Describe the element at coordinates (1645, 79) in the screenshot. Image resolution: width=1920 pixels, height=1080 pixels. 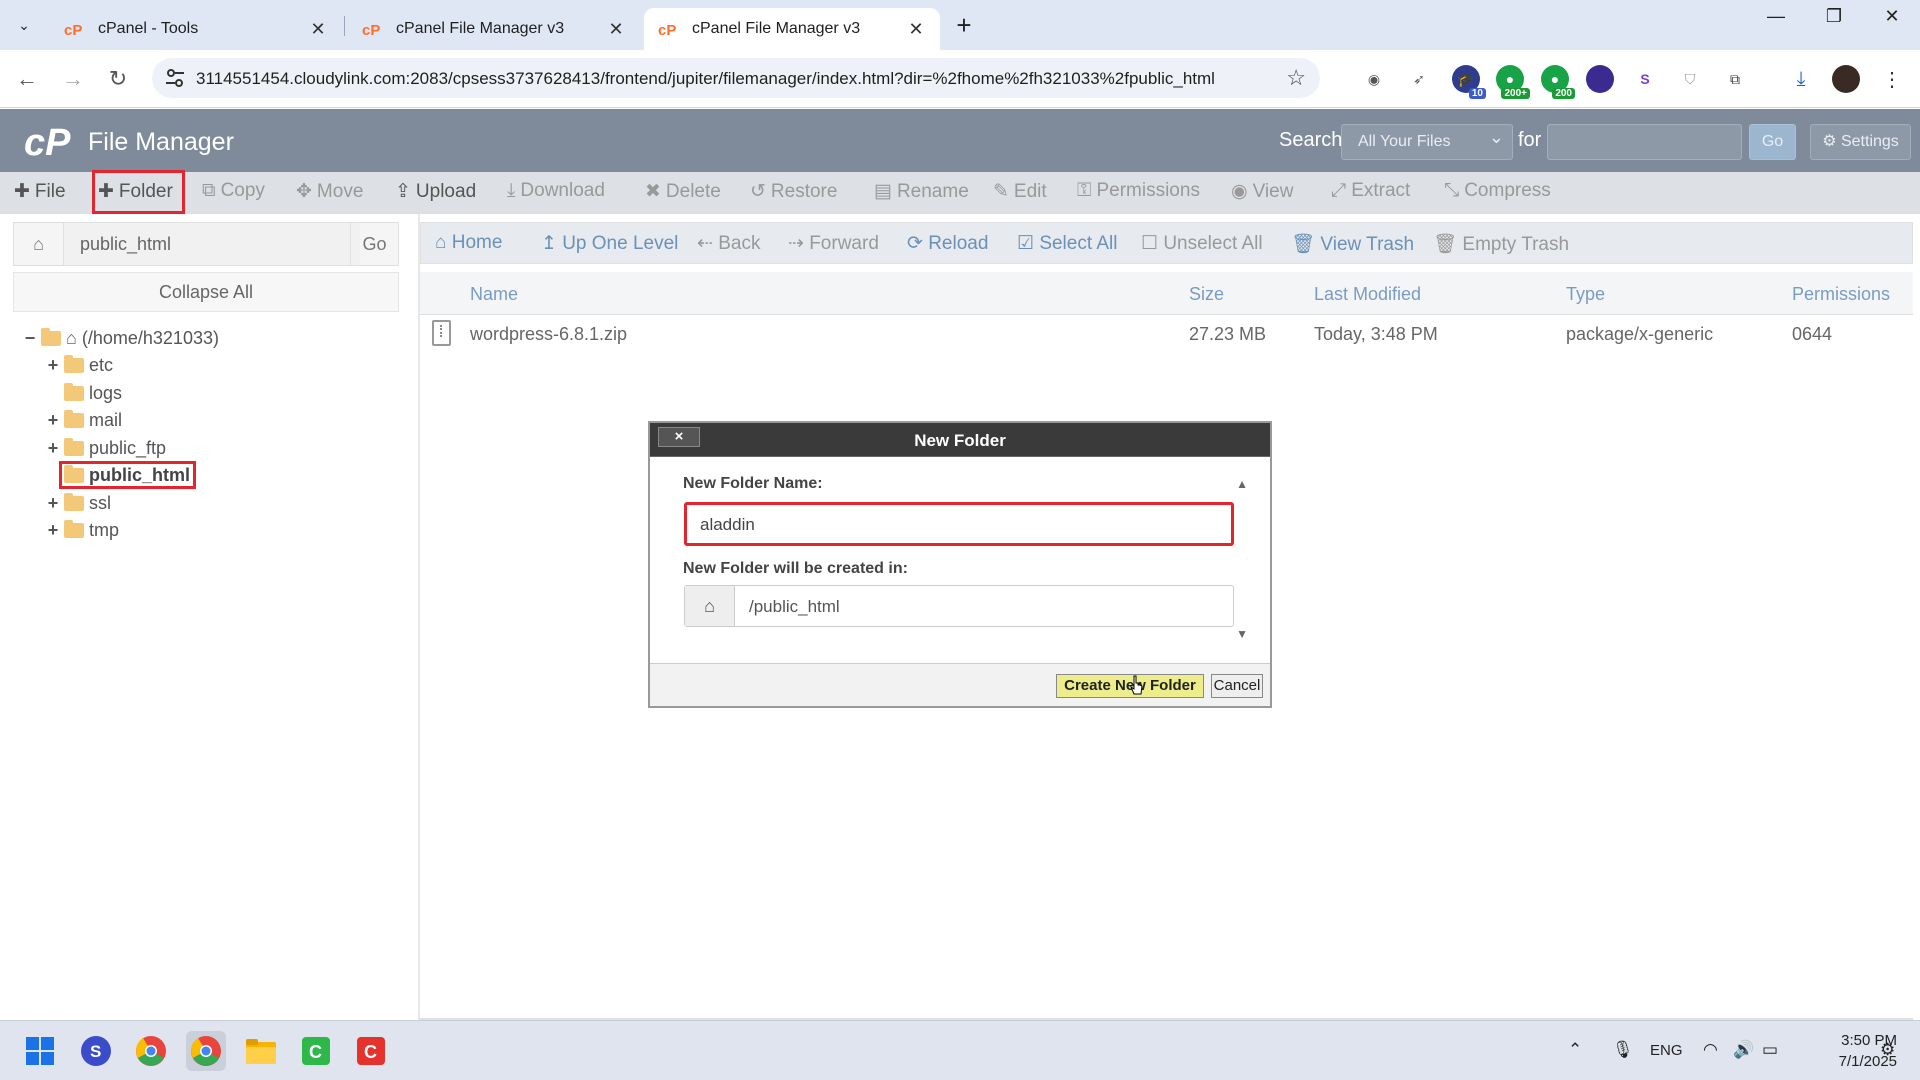
I see `shield-s-icon: S` at that location.